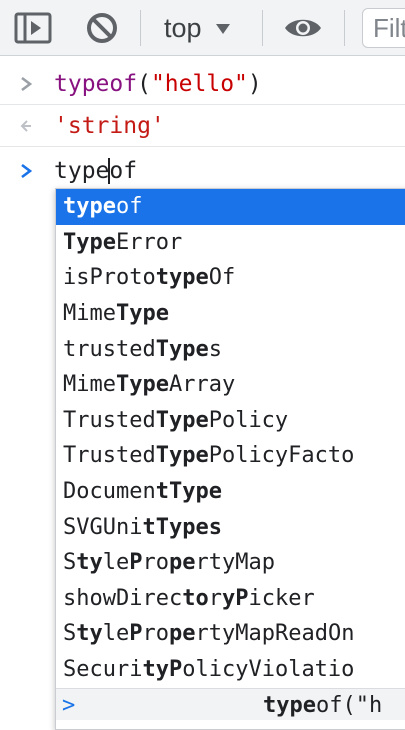 The width and height of the screenshot is (405, 730). I want to click on sidebar-toggle-button, so click(33, 28).